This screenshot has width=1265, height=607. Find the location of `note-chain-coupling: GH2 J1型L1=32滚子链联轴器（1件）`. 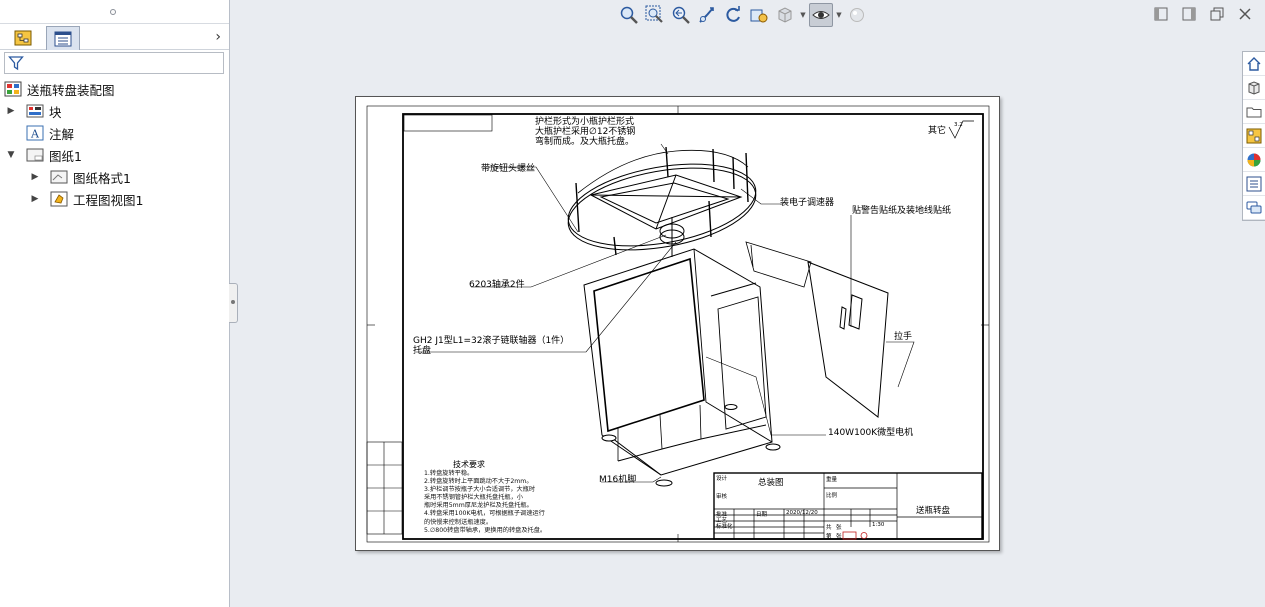

note-chain-coupling: GH2 J1型L1=32滚子链联轴器（1件） is located at coordinates (491, 341).